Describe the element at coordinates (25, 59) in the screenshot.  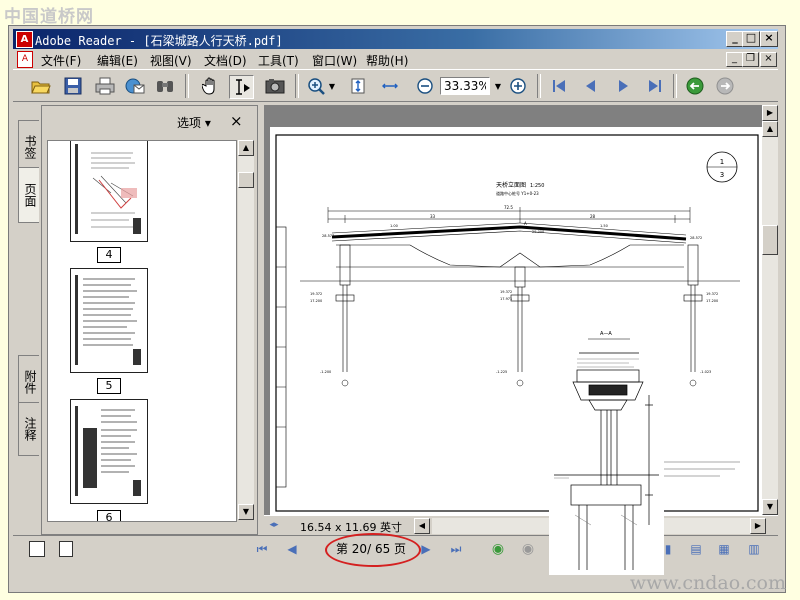
I see `pdf-document-icon: A` at that location.